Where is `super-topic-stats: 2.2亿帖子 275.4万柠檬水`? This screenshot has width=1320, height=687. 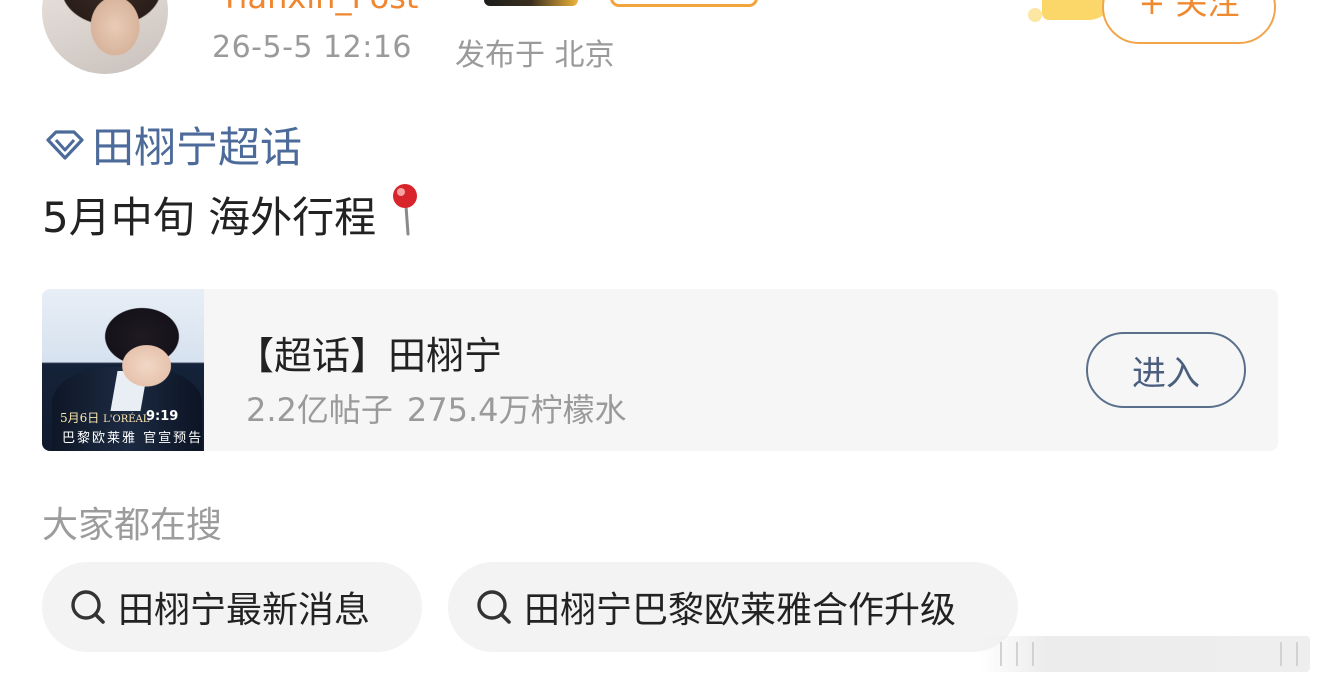 super-topic-stats: 2.2亿帖子 275.4万柠檬水 is located at coordinates (436, 408).